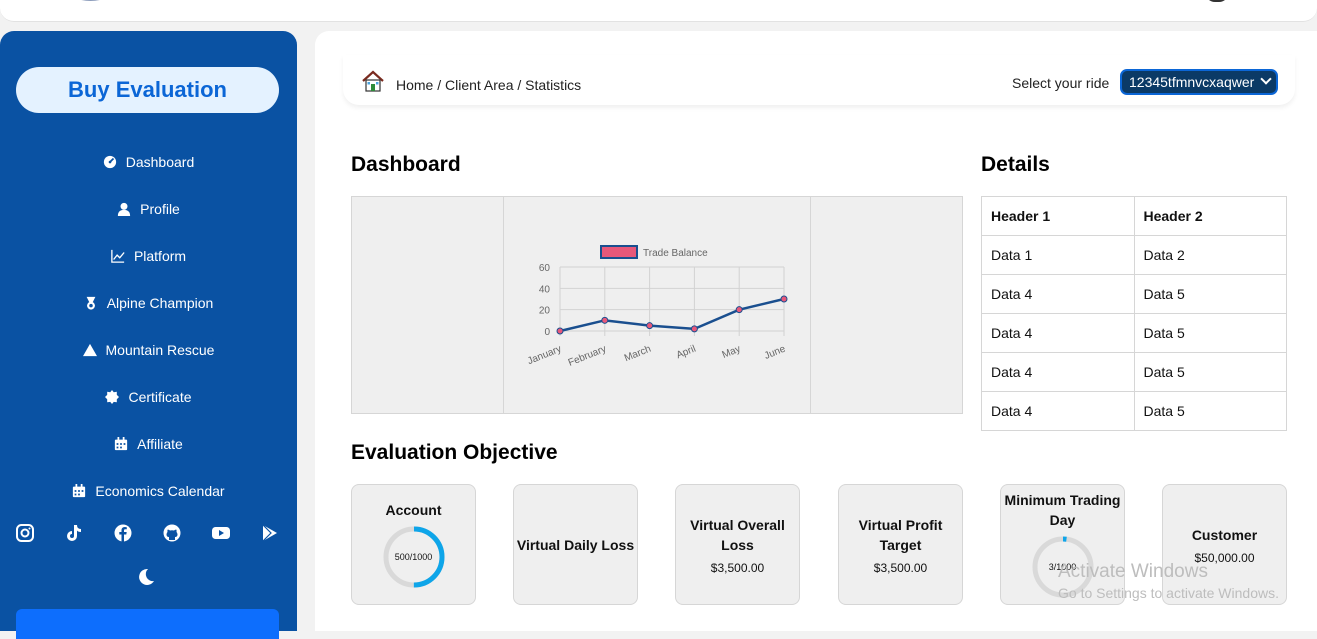 This screenshot has height=639, width=1317. What do you see at coordinates (619, 252) in the screenshot?
I see `legend-swatch` at bounding box center [619, 252].